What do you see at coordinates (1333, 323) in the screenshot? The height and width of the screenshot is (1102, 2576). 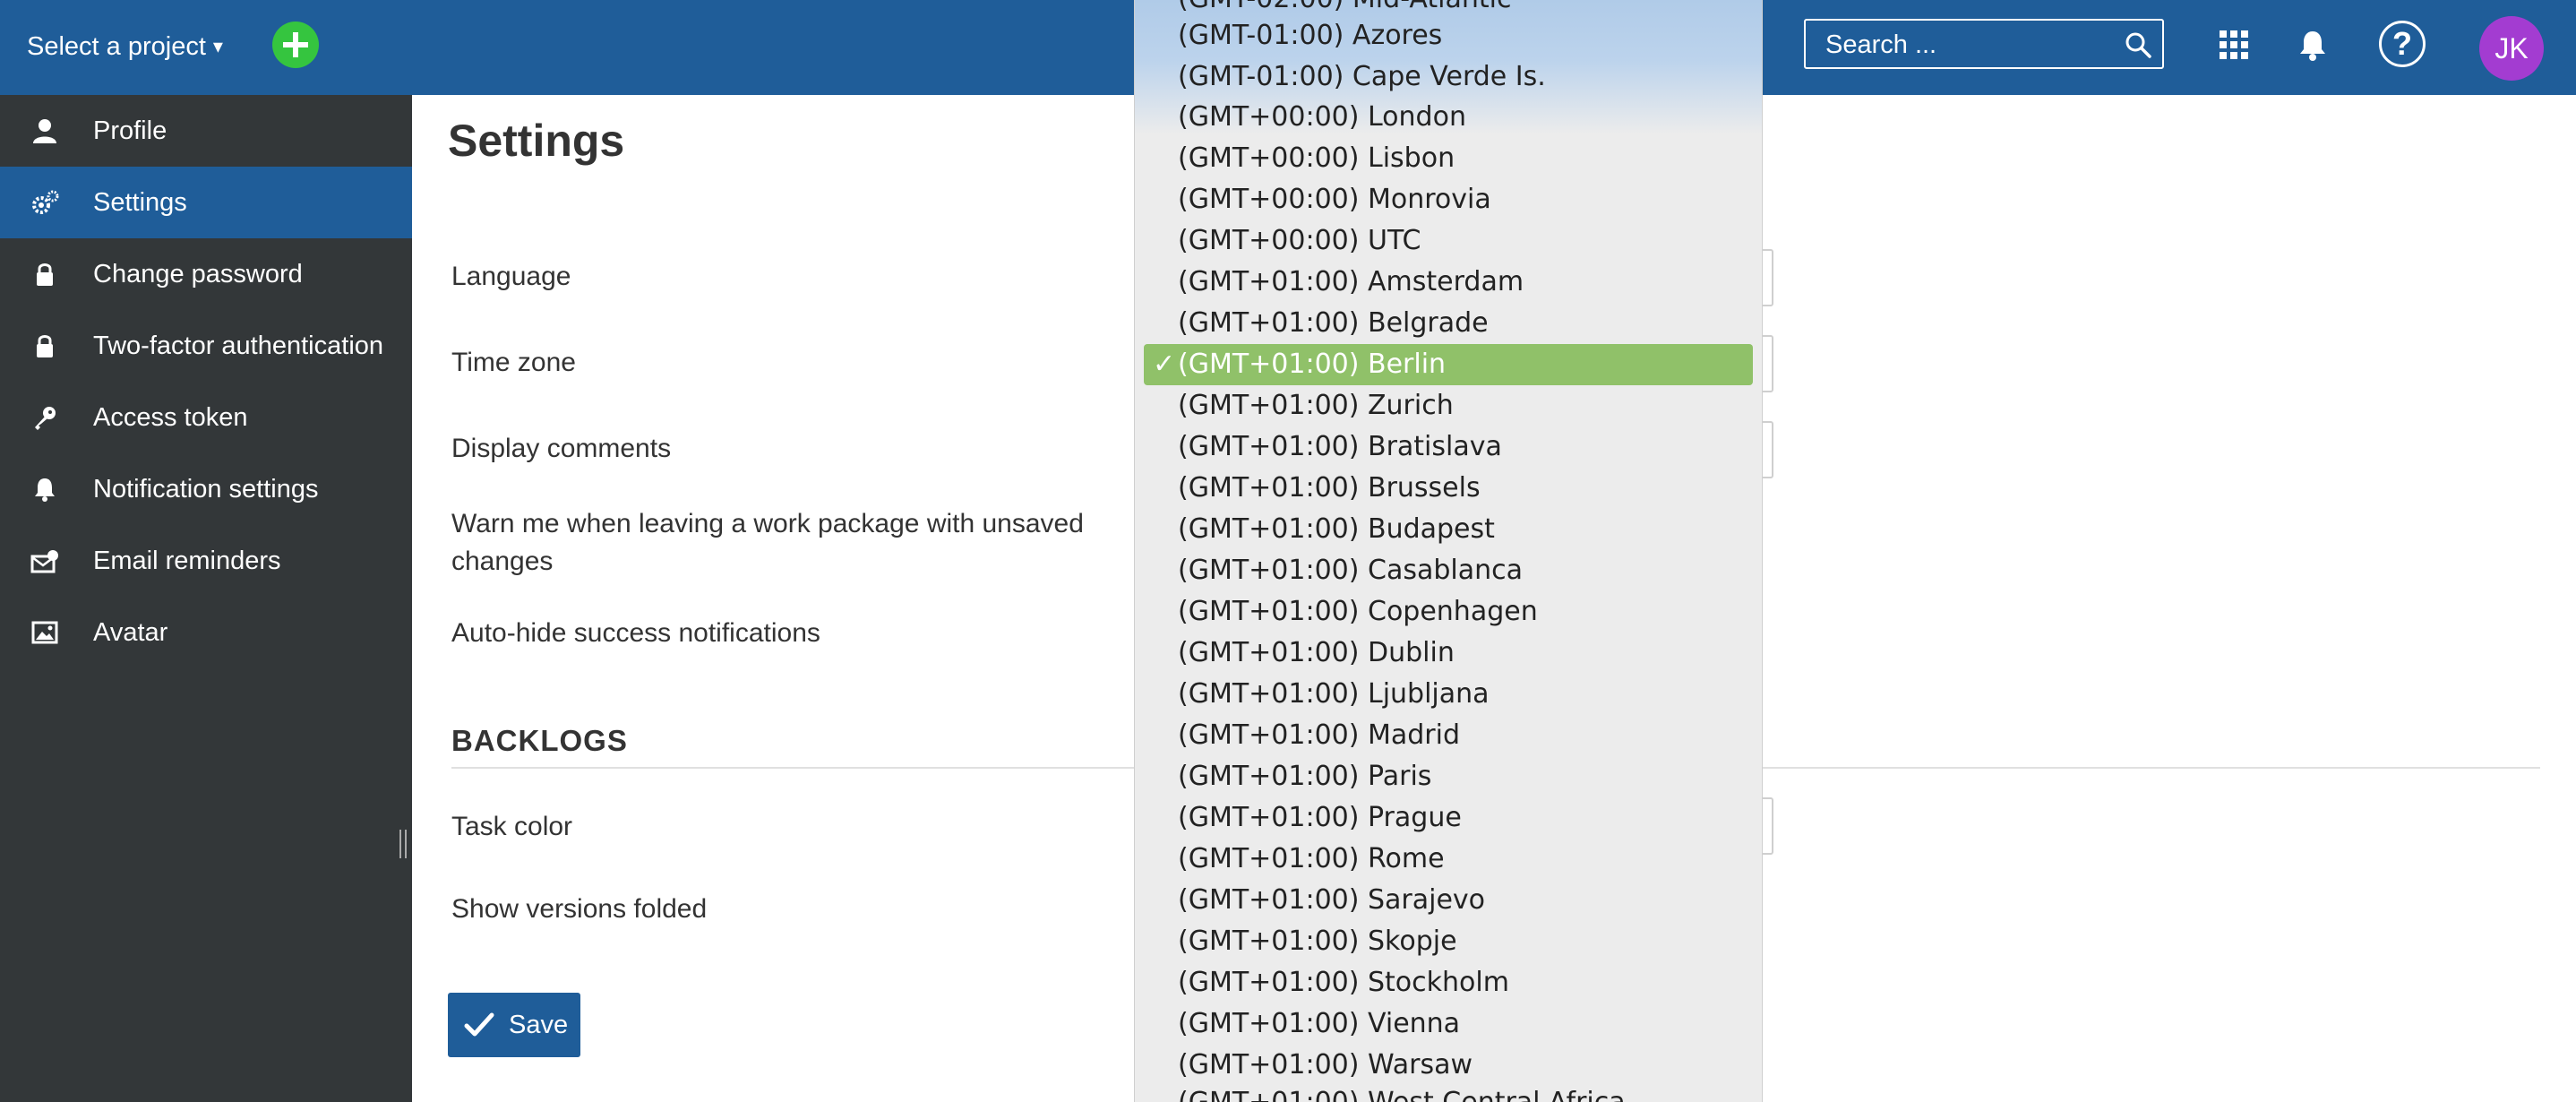 I see `timezone-option: (GMT+01:00) Belgrade` at bounding box center [1333, 323].